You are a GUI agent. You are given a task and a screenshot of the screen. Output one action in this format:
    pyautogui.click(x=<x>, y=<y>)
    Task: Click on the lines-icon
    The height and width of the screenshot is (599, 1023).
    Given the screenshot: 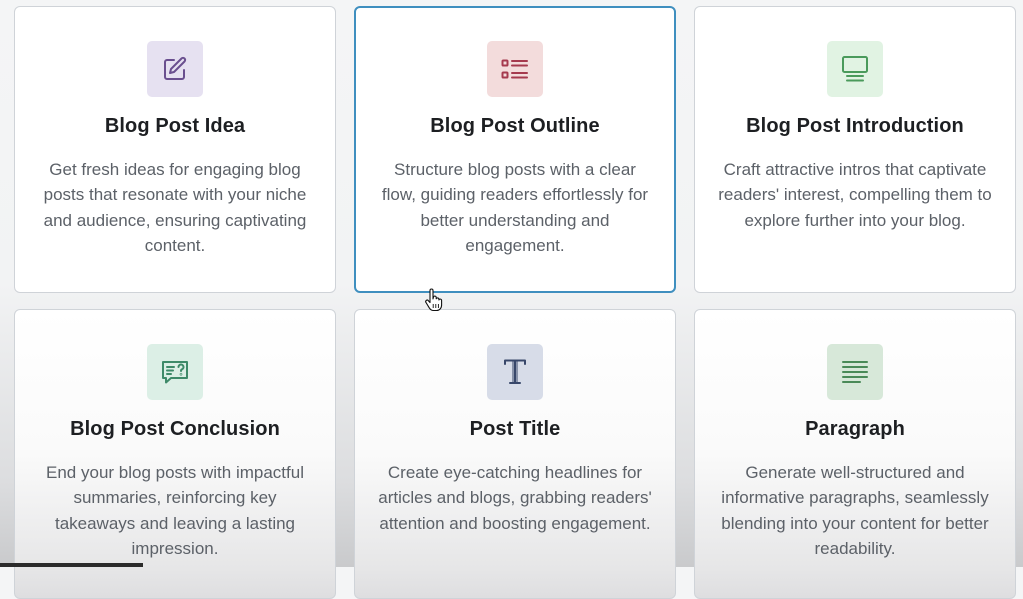 What is the action you would take?
    pyautogui.click(x=855, y=372)
    